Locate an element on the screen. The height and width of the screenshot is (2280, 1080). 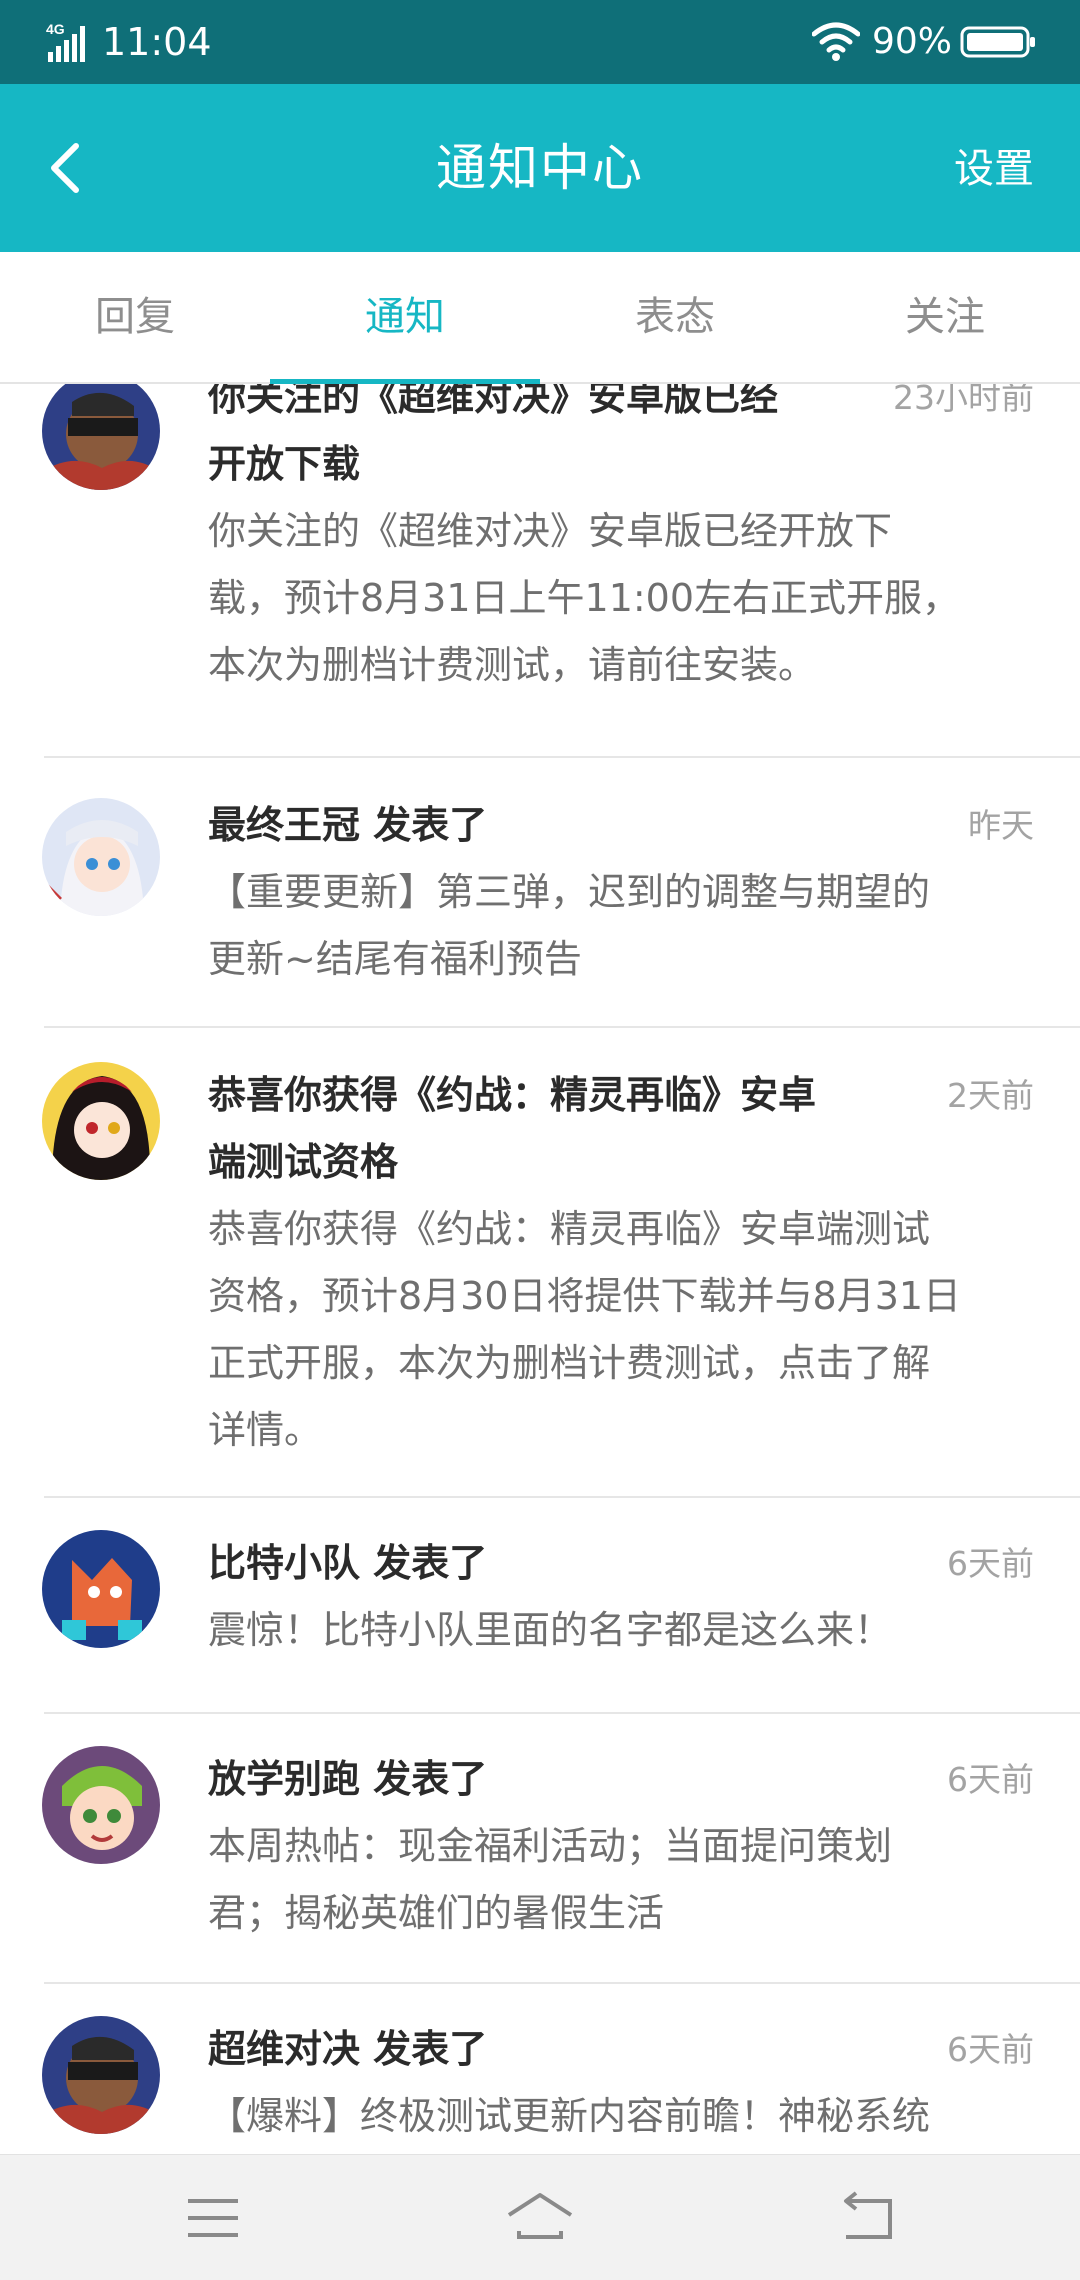
home-icon is located at coordinates (540, 2218).